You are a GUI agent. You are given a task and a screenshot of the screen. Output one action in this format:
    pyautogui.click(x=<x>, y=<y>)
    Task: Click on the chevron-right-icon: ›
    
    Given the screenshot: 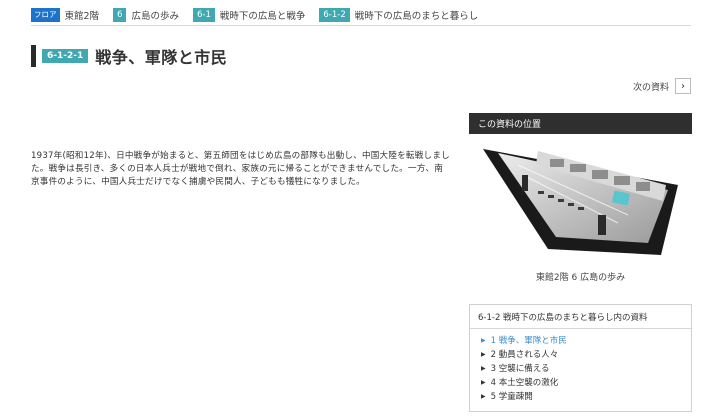 What is the action you would take?
    pyautogui.click(x=683, y=86)
    